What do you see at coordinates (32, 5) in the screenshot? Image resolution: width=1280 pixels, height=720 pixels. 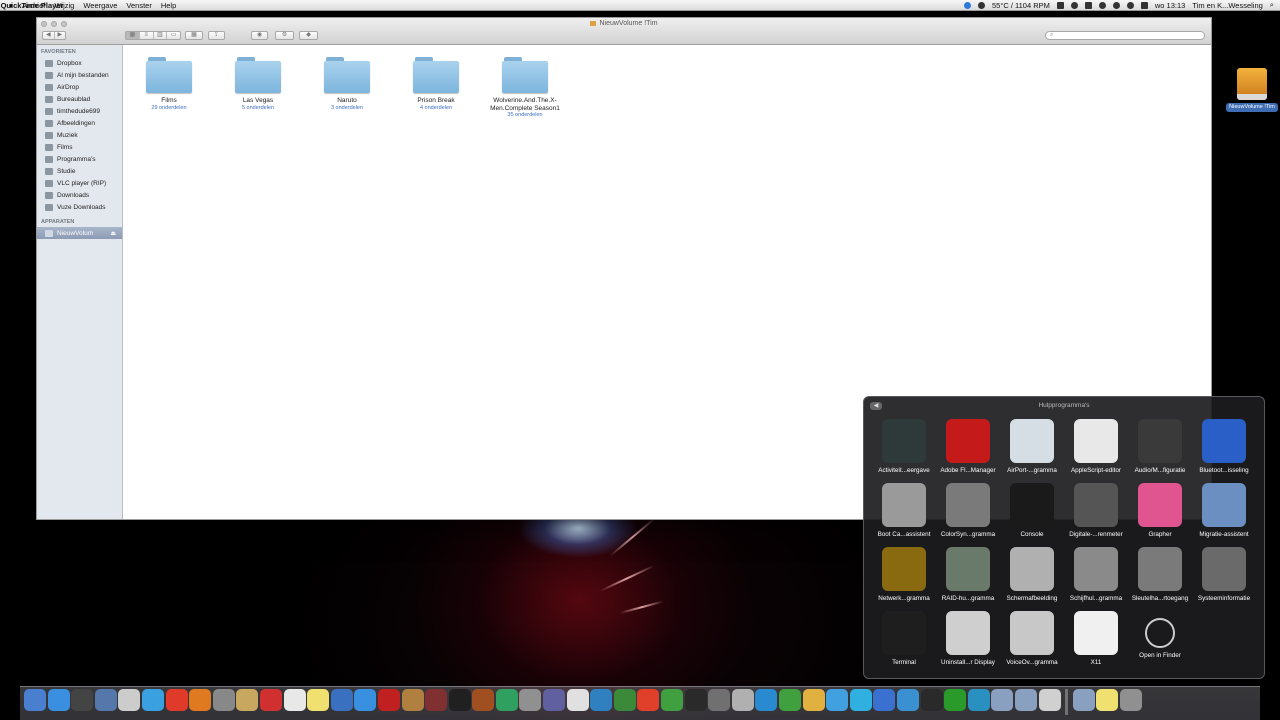 I see `app-menu: QuickTime Player` at bounding box center [32, 5].